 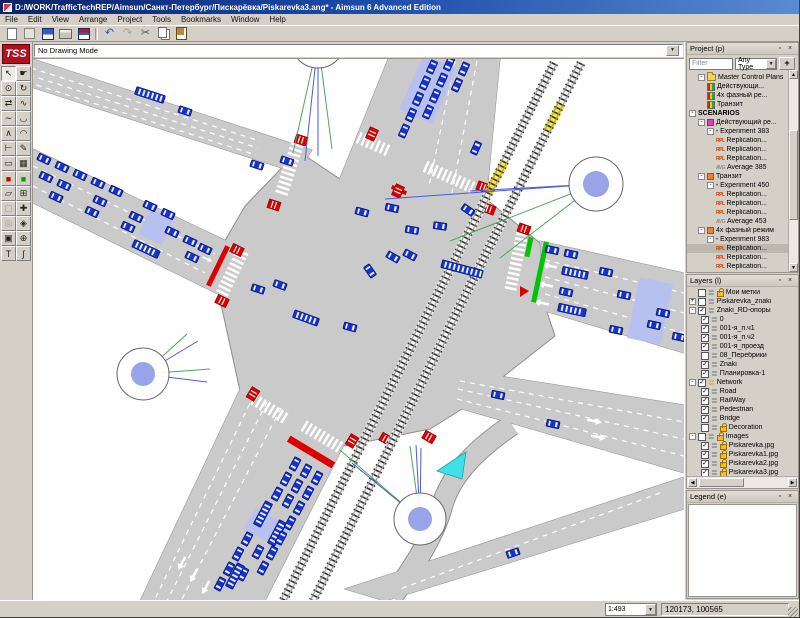 I want to click on cross-tool: ✚, so click(x=23, y=208).